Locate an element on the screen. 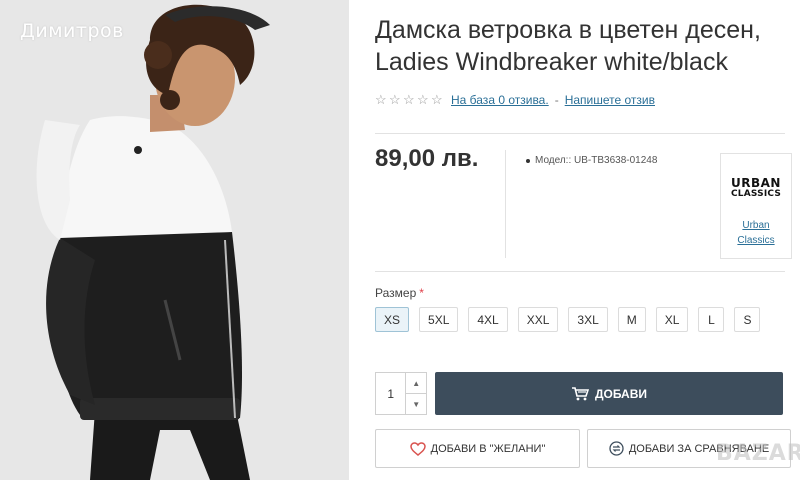 Image resolution: width=800 pixels, height=489 pixels. brand-logo: URBAN CLASSICS is located at coordinates (756, 188).